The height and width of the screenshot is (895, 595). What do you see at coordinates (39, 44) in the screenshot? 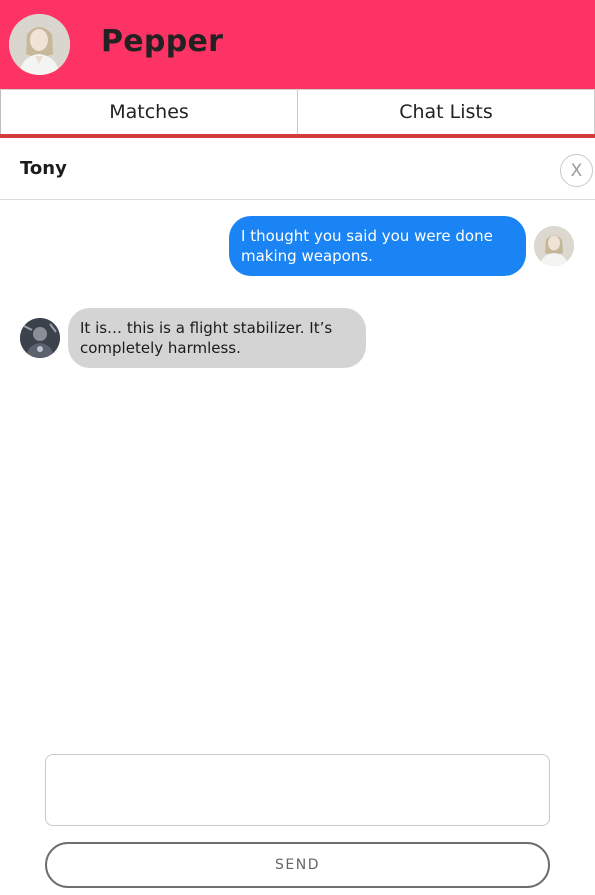
I see `profile-avatar` at bounding box center [39, 44].